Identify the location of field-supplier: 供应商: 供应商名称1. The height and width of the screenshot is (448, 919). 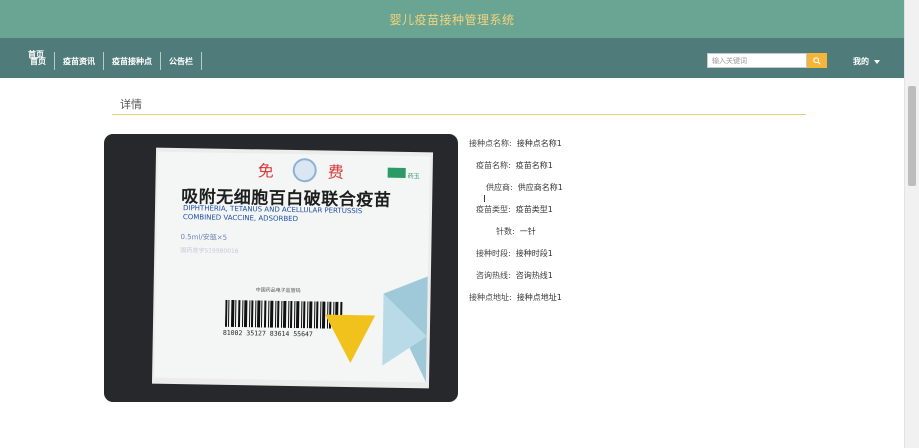
(524, 187).